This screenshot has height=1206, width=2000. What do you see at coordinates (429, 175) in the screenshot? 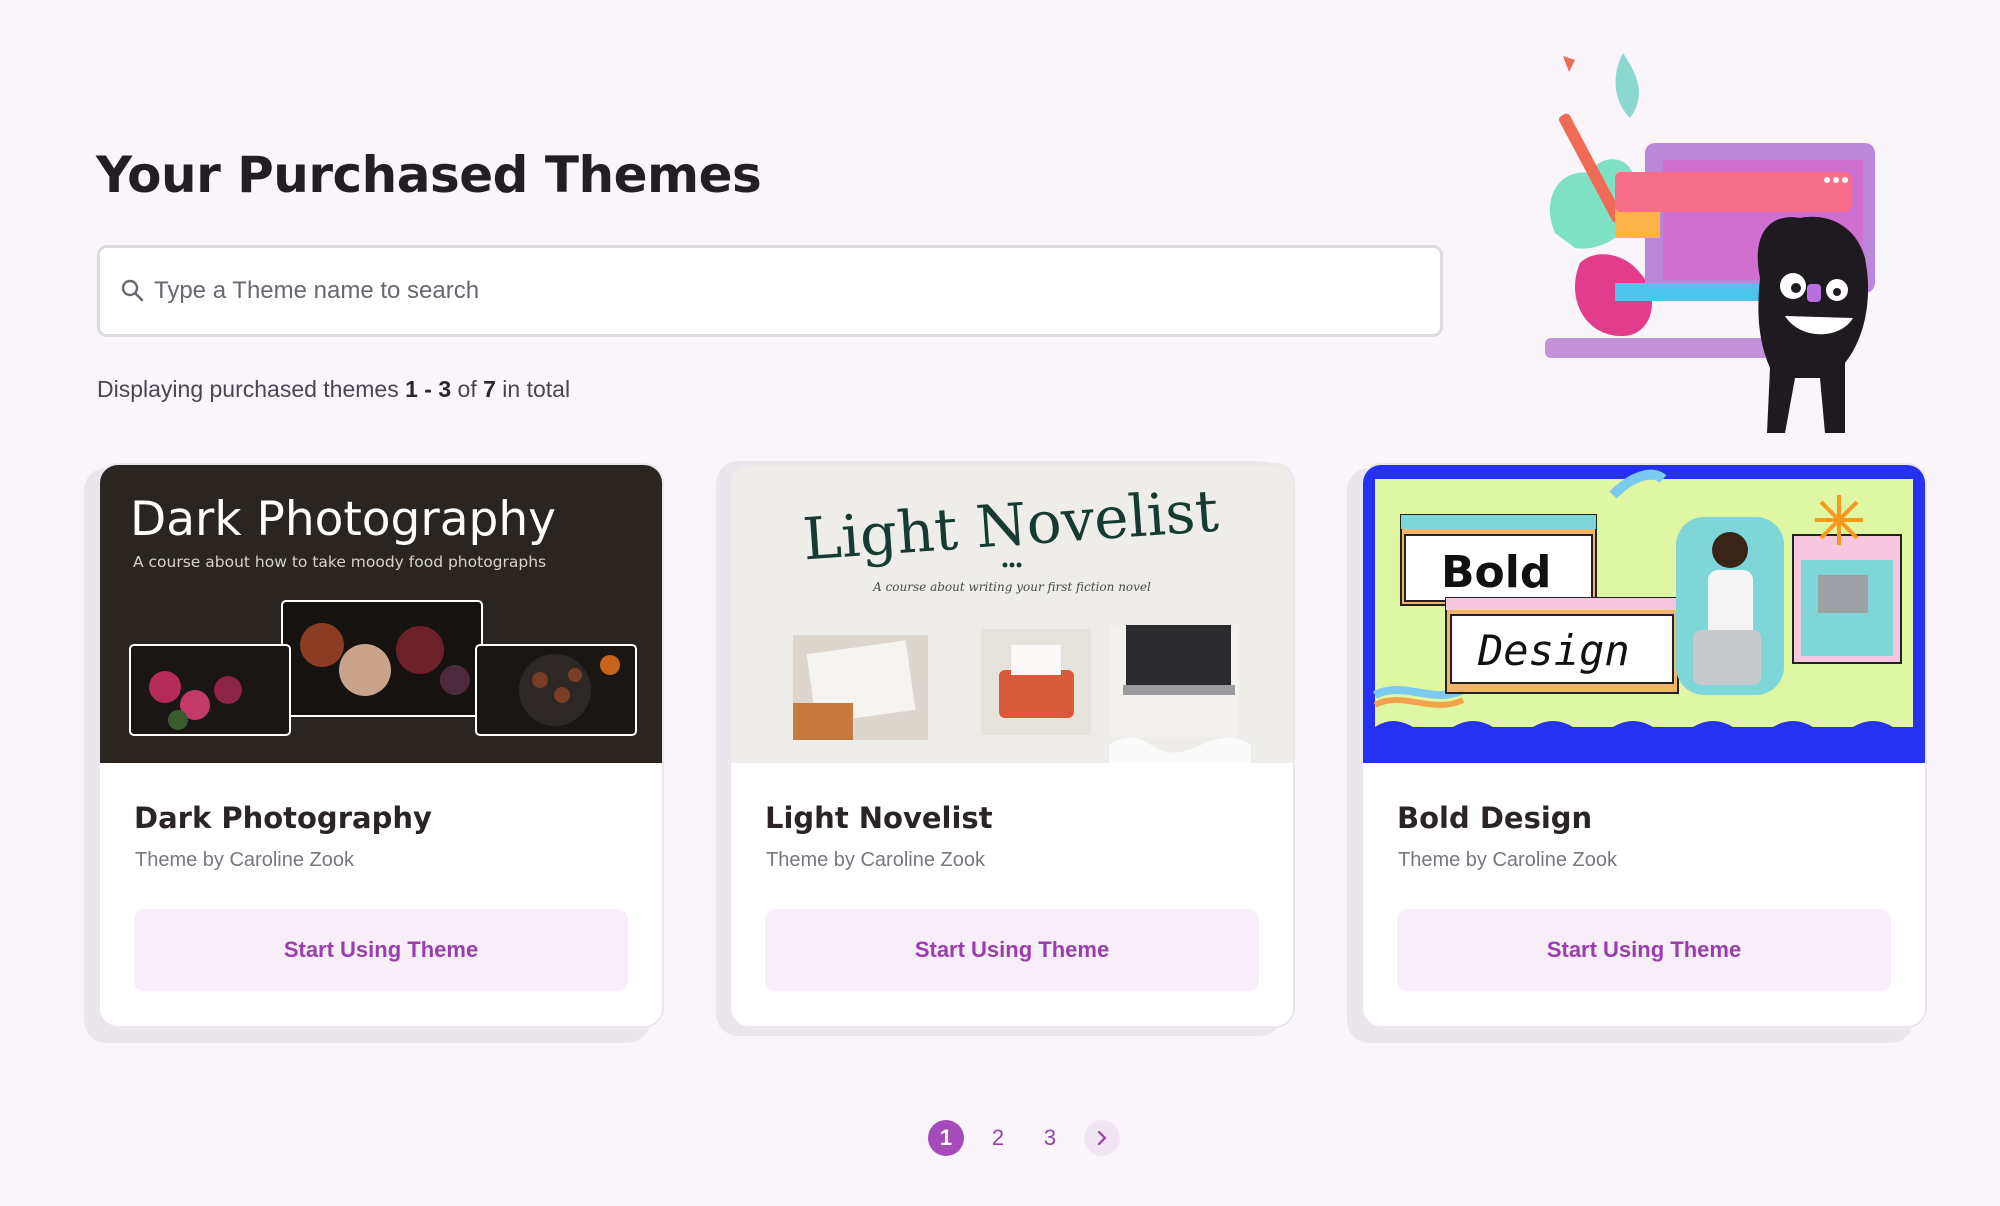
I see `page-title: Your Purchased Themes` at bounding box center [429, 175].